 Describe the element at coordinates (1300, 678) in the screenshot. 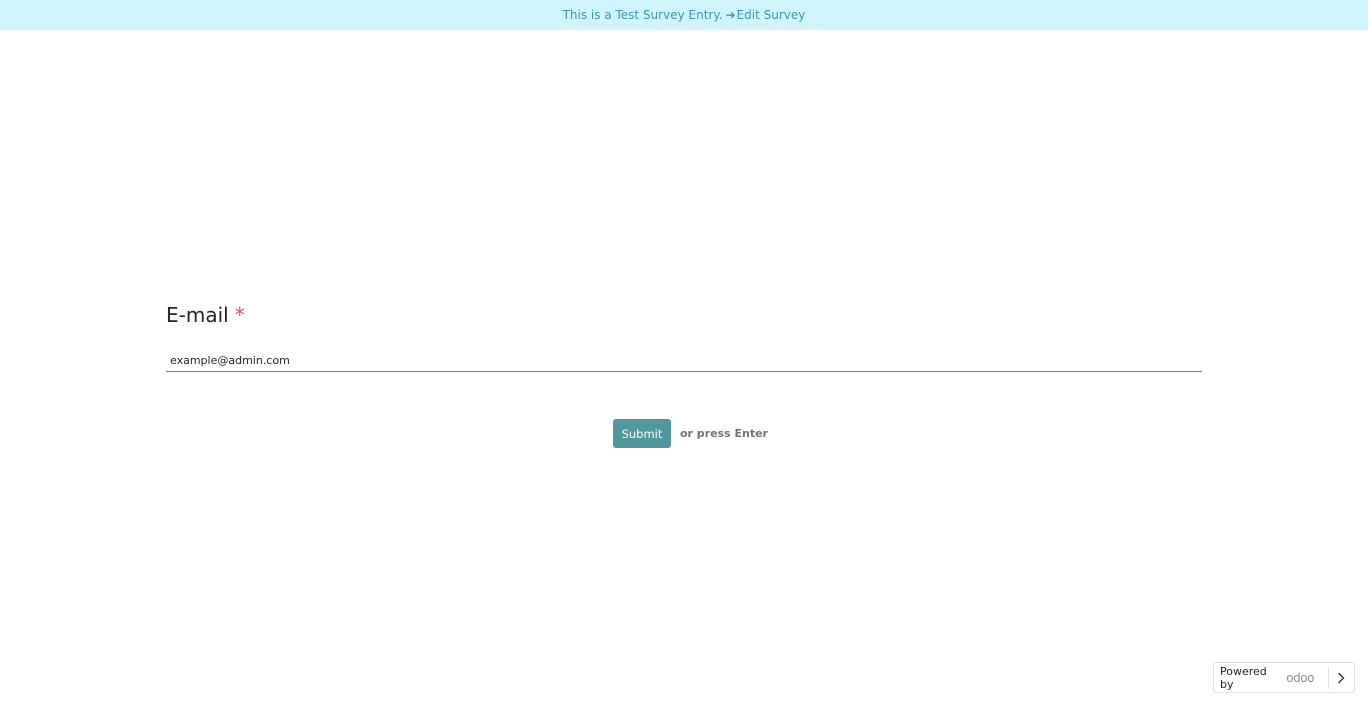

I see `odoo-logo: odoo` at that location.